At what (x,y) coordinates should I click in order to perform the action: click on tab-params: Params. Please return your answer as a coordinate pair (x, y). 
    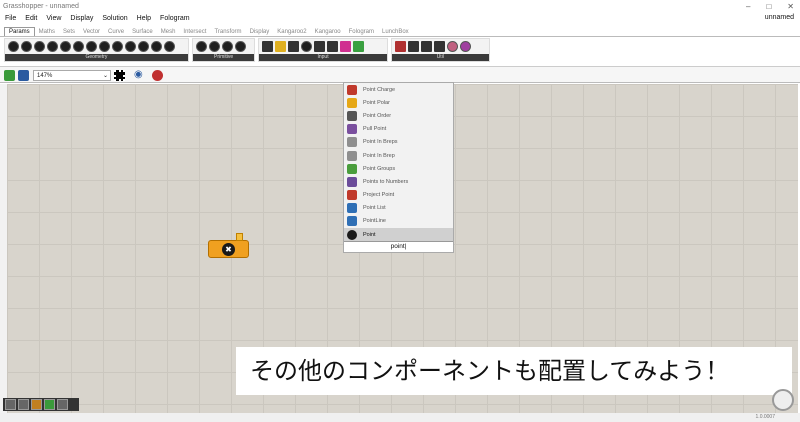
    Looking at the image, I should click on (19, 31).